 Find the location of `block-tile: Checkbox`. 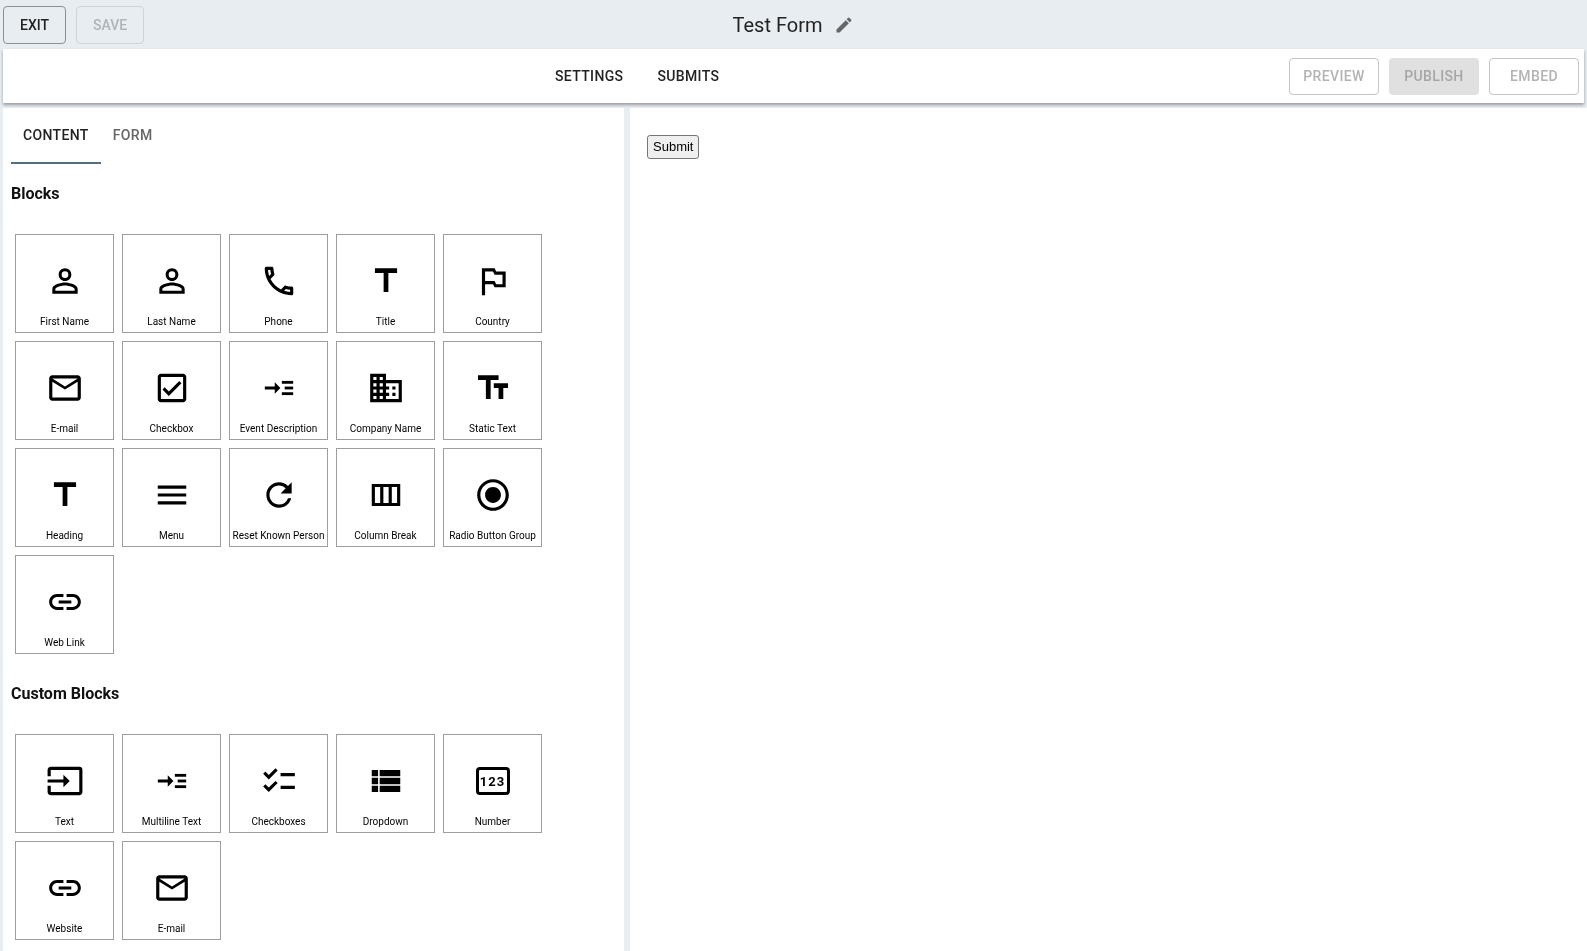

block-tile: Checkbox is located at coordinates (171, 390).